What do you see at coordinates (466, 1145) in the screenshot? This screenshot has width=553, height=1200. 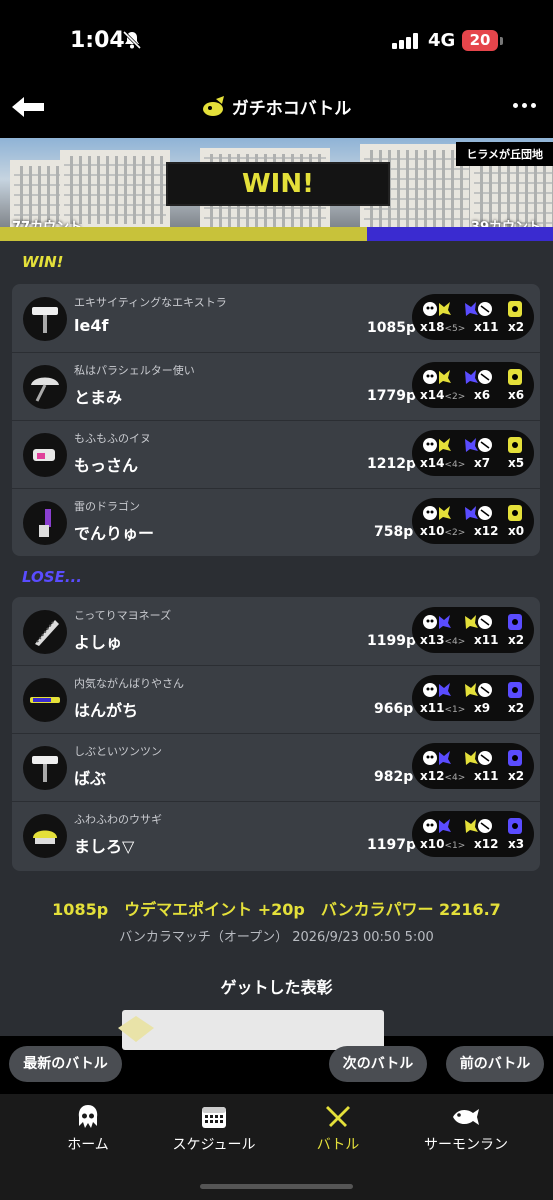 I see `tab-salmon-run-label: サーモンラン` at bounding box center [466, 1145].